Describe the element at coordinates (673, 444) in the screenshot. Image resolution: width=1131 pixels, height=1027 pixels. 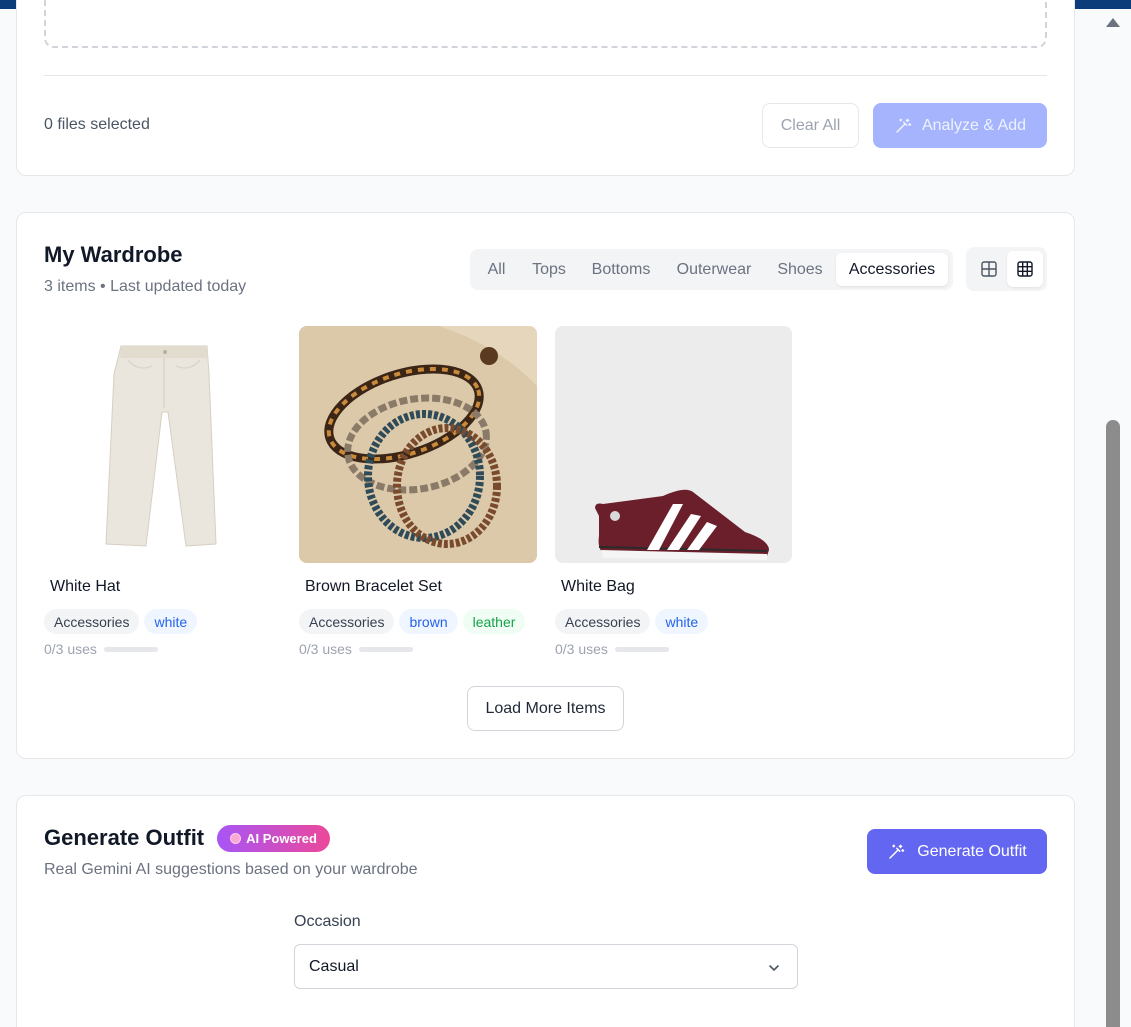
I see `sneaker-image` at that location.